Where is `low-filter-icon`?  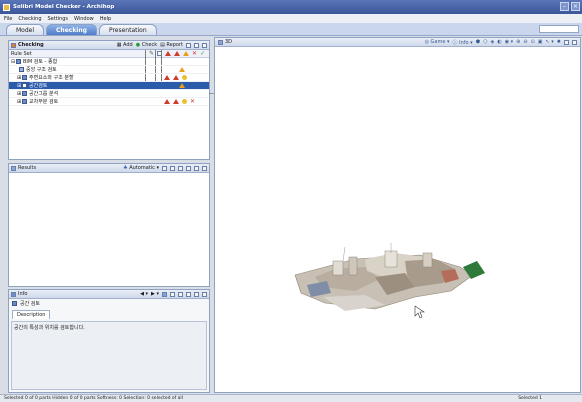
low-filter-icon is located at coordinates (186, 53).